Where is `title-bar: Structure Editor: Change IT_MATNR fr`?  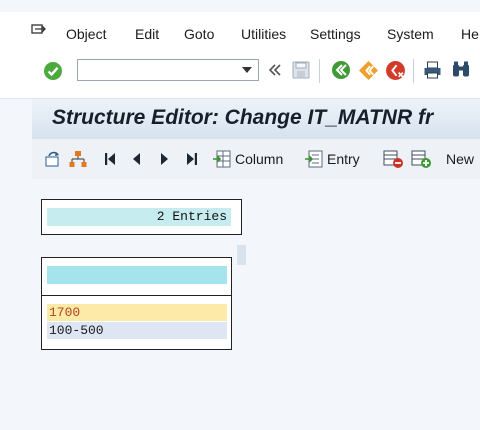
title-bar: Structure Editor: Change IT_MATNR fr is located at coordinates (256, 119).